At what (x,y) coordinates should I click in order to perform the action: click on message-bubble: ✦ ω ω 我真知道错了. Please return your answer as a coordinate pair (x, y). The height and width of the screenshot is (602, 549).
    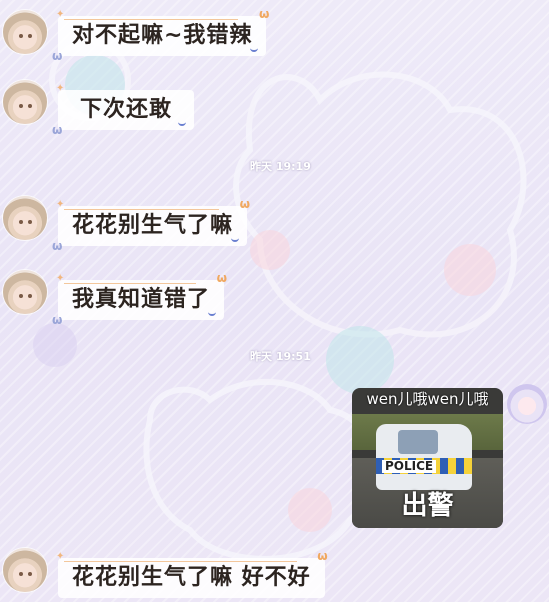
    Looking at the image, I should click on (139, 299).